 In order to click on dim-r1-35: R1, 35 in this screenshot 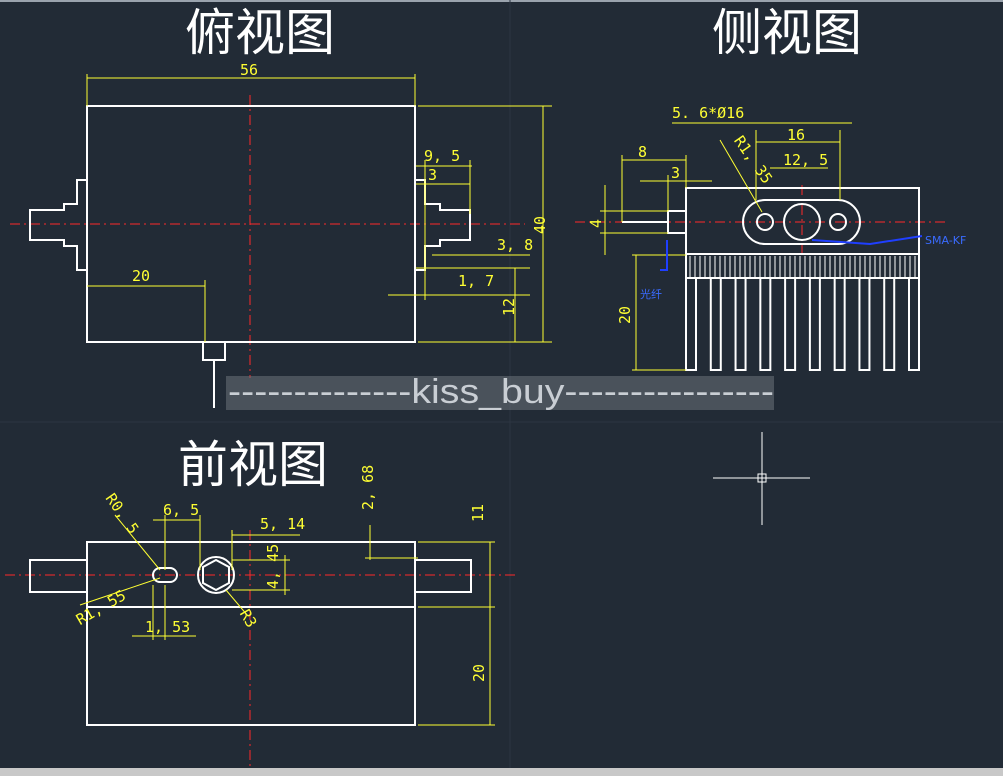, I will do `click(753, 159)`.